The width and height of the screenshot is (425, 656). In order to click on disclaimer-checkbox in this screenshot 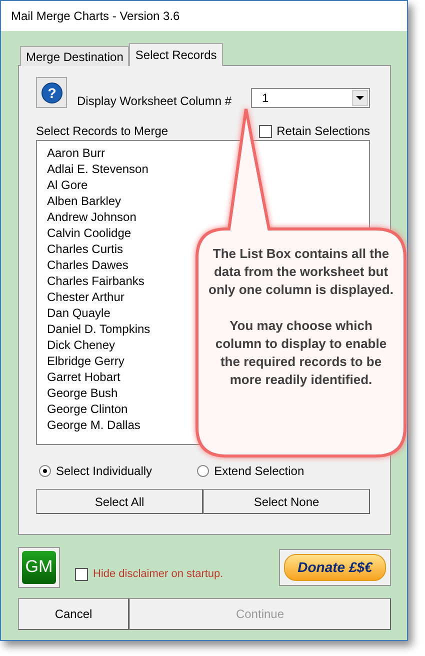, I will do `click(81, 574)`.